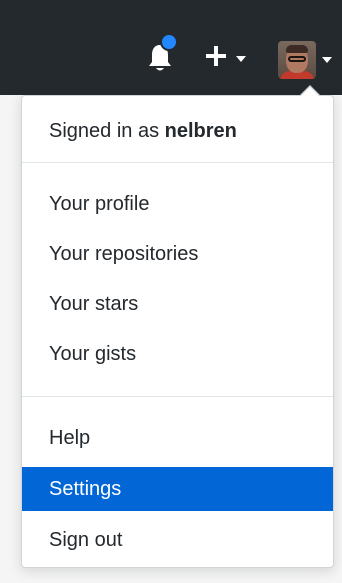 Image resolution: width=342 pixels, height=583 pixels. What do you see at coordinates (216, 56) in the screenshot?
I see `plus-icon` at bounding box center [216, 56].